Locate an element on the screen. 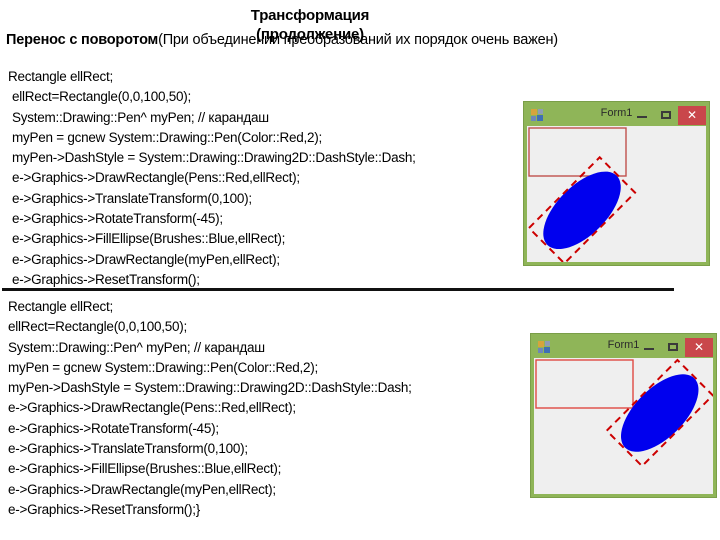  page-title: Трансформация (продолжение) is located at coordinates (310, 25).